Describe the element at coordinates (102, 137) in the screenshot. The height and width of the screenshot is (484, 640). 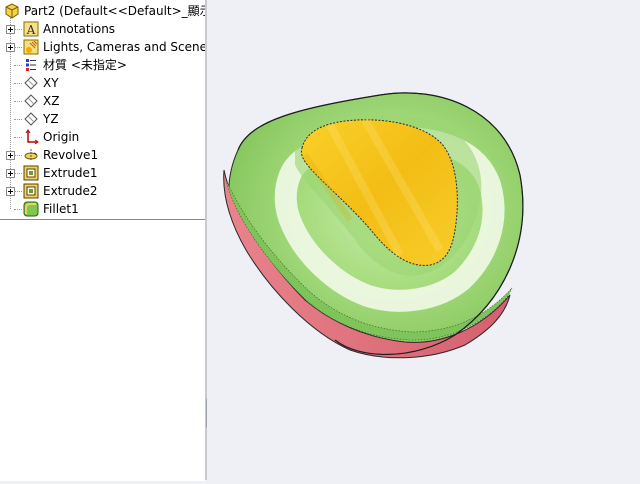
I see `tree-item-origin: Origin` at that location.